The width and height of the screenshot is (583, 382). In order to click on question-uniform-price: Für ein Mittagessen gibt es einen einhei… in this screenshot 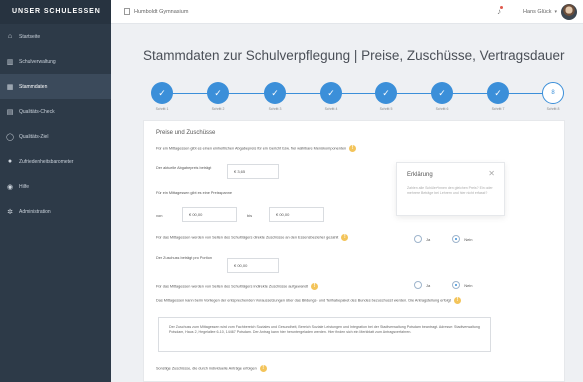, I will do `click(271, 148)`.